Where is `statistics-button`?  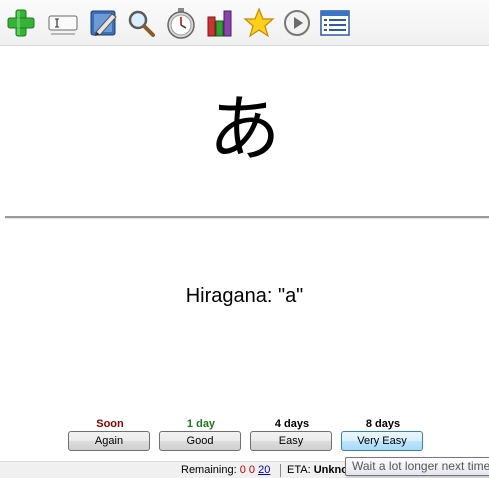 statistics-button is located at coordinates (220, 23).